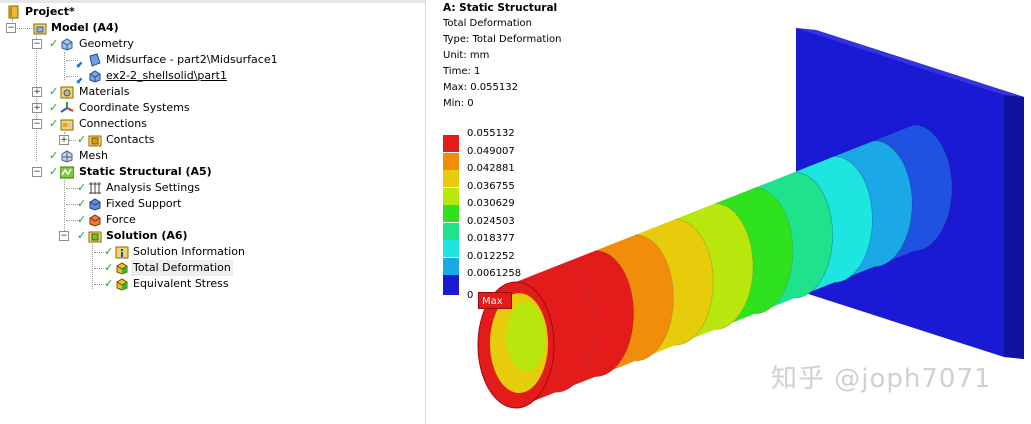 The image size is (1031, 424). What do you see at coordinates (37, 92) in the screenshot?
I see `expand-materials-expander: +` at bounding box center [37, 92].